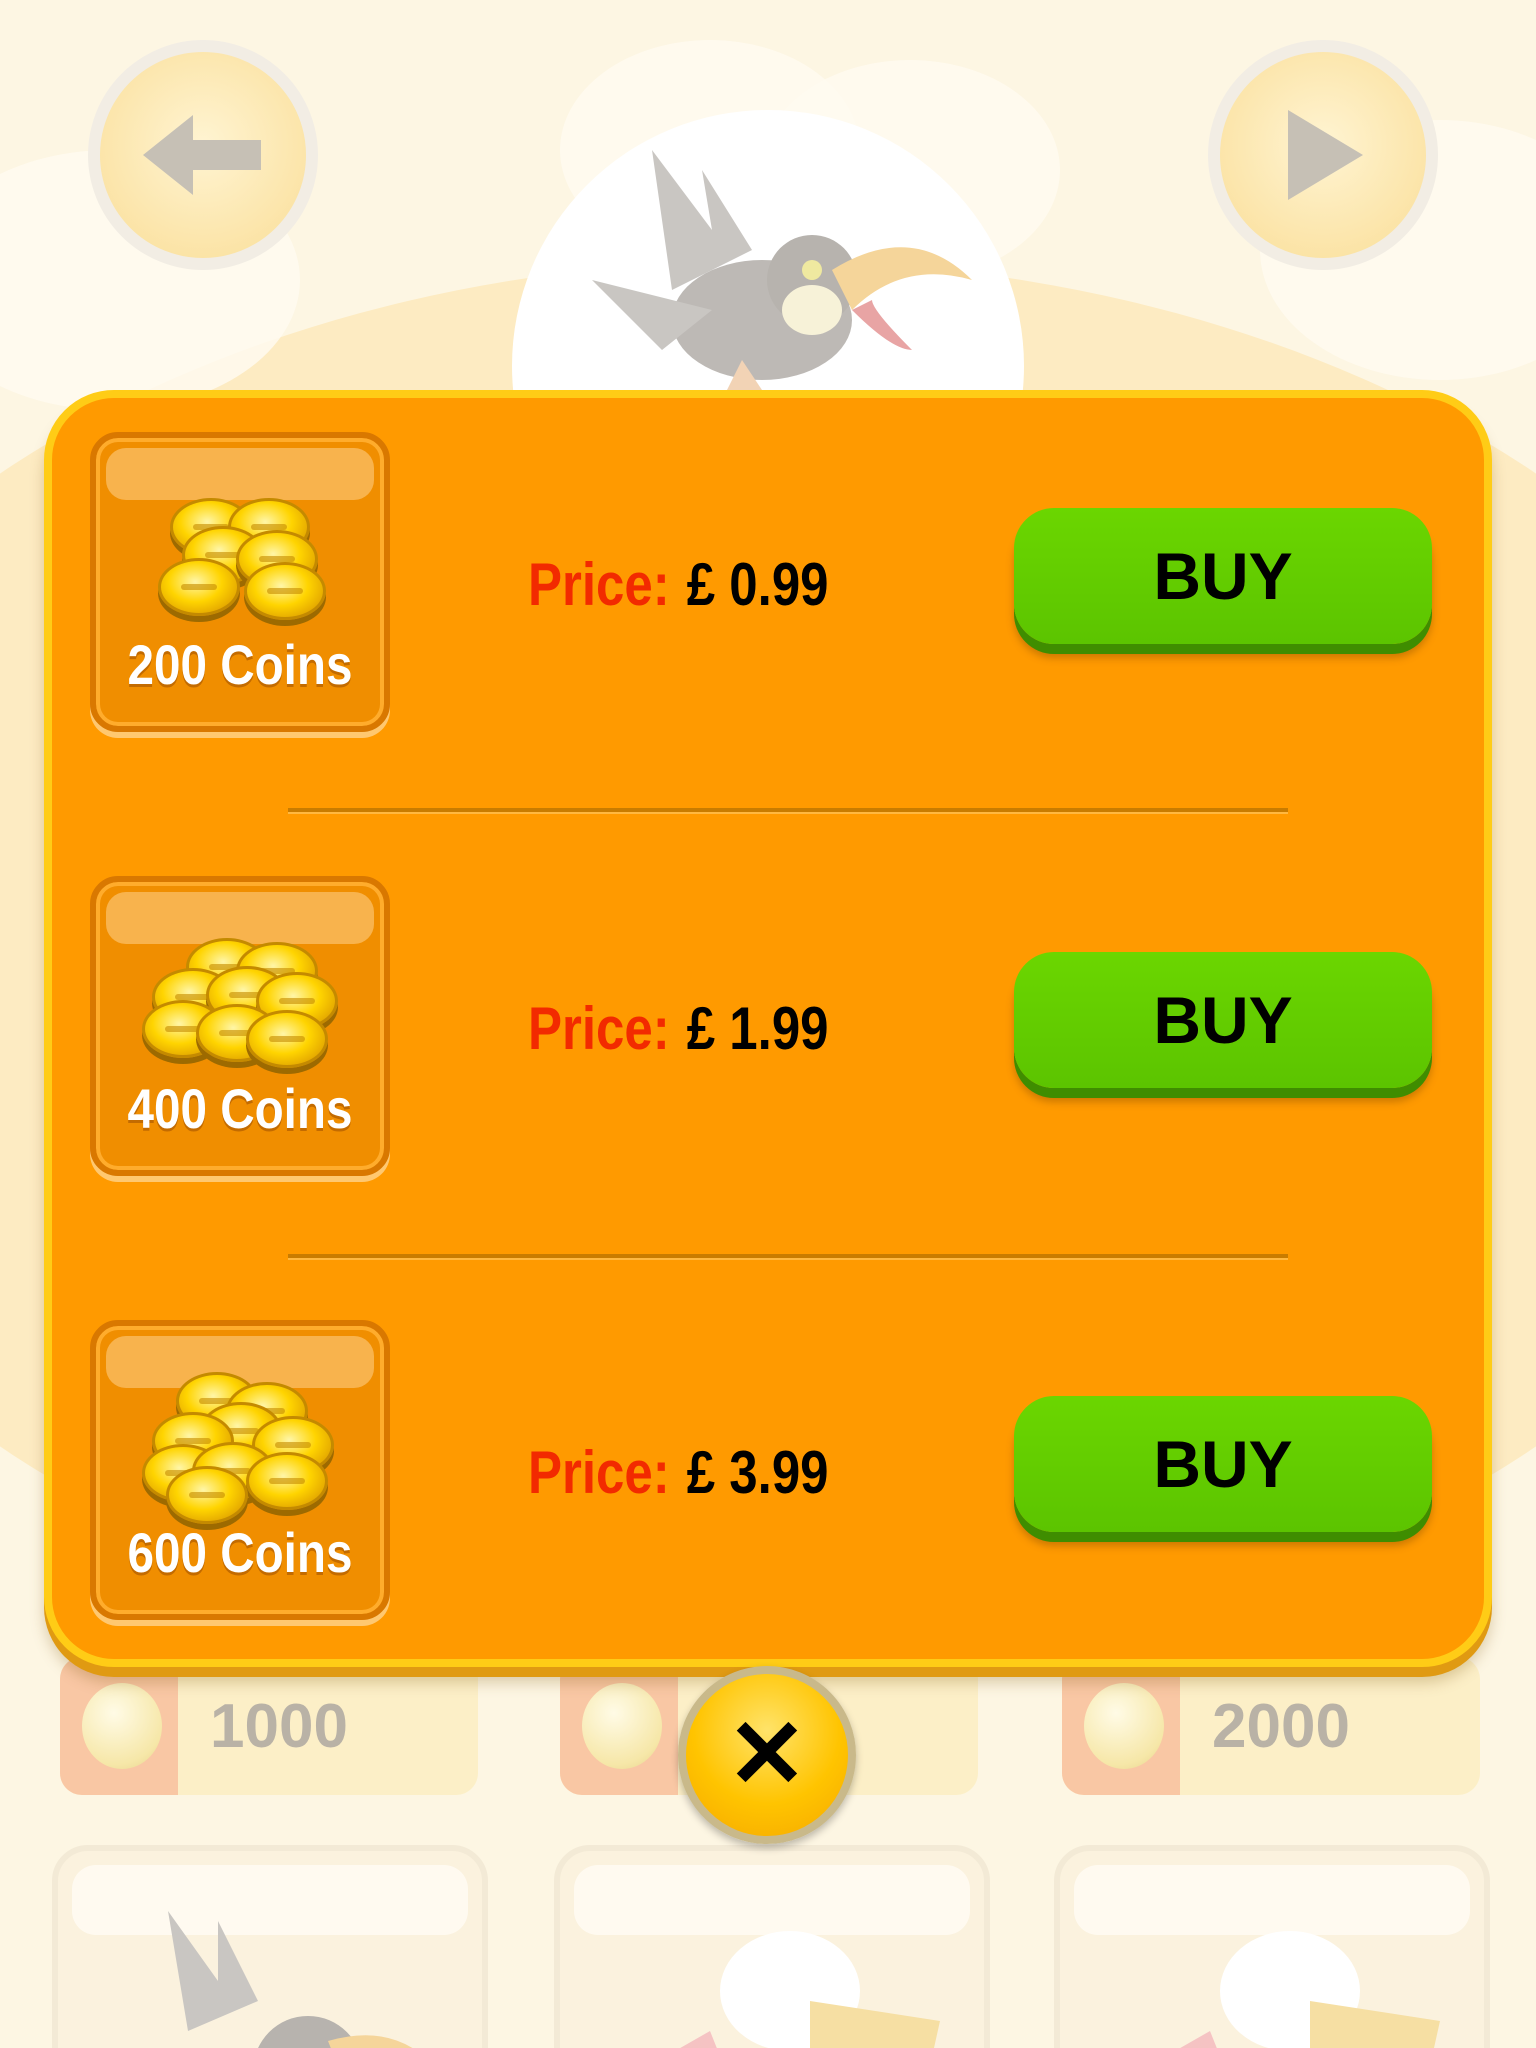  What do you see at coordinates (279, 1726) in the screenshot?
I see `price-tag-value: 1000` at bounding box center [279, 1726].